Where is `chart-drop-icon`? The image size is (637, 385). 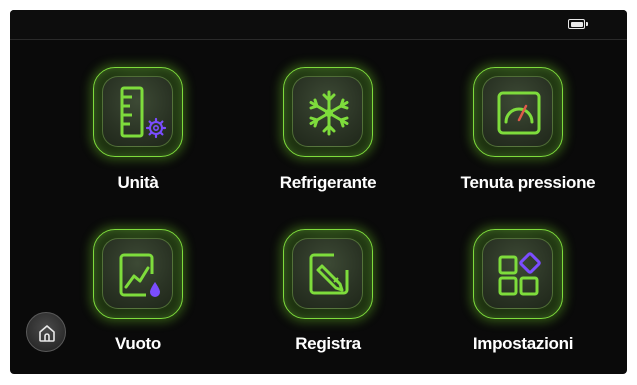 chart-drop-icon is located at coordinates (139, 275).